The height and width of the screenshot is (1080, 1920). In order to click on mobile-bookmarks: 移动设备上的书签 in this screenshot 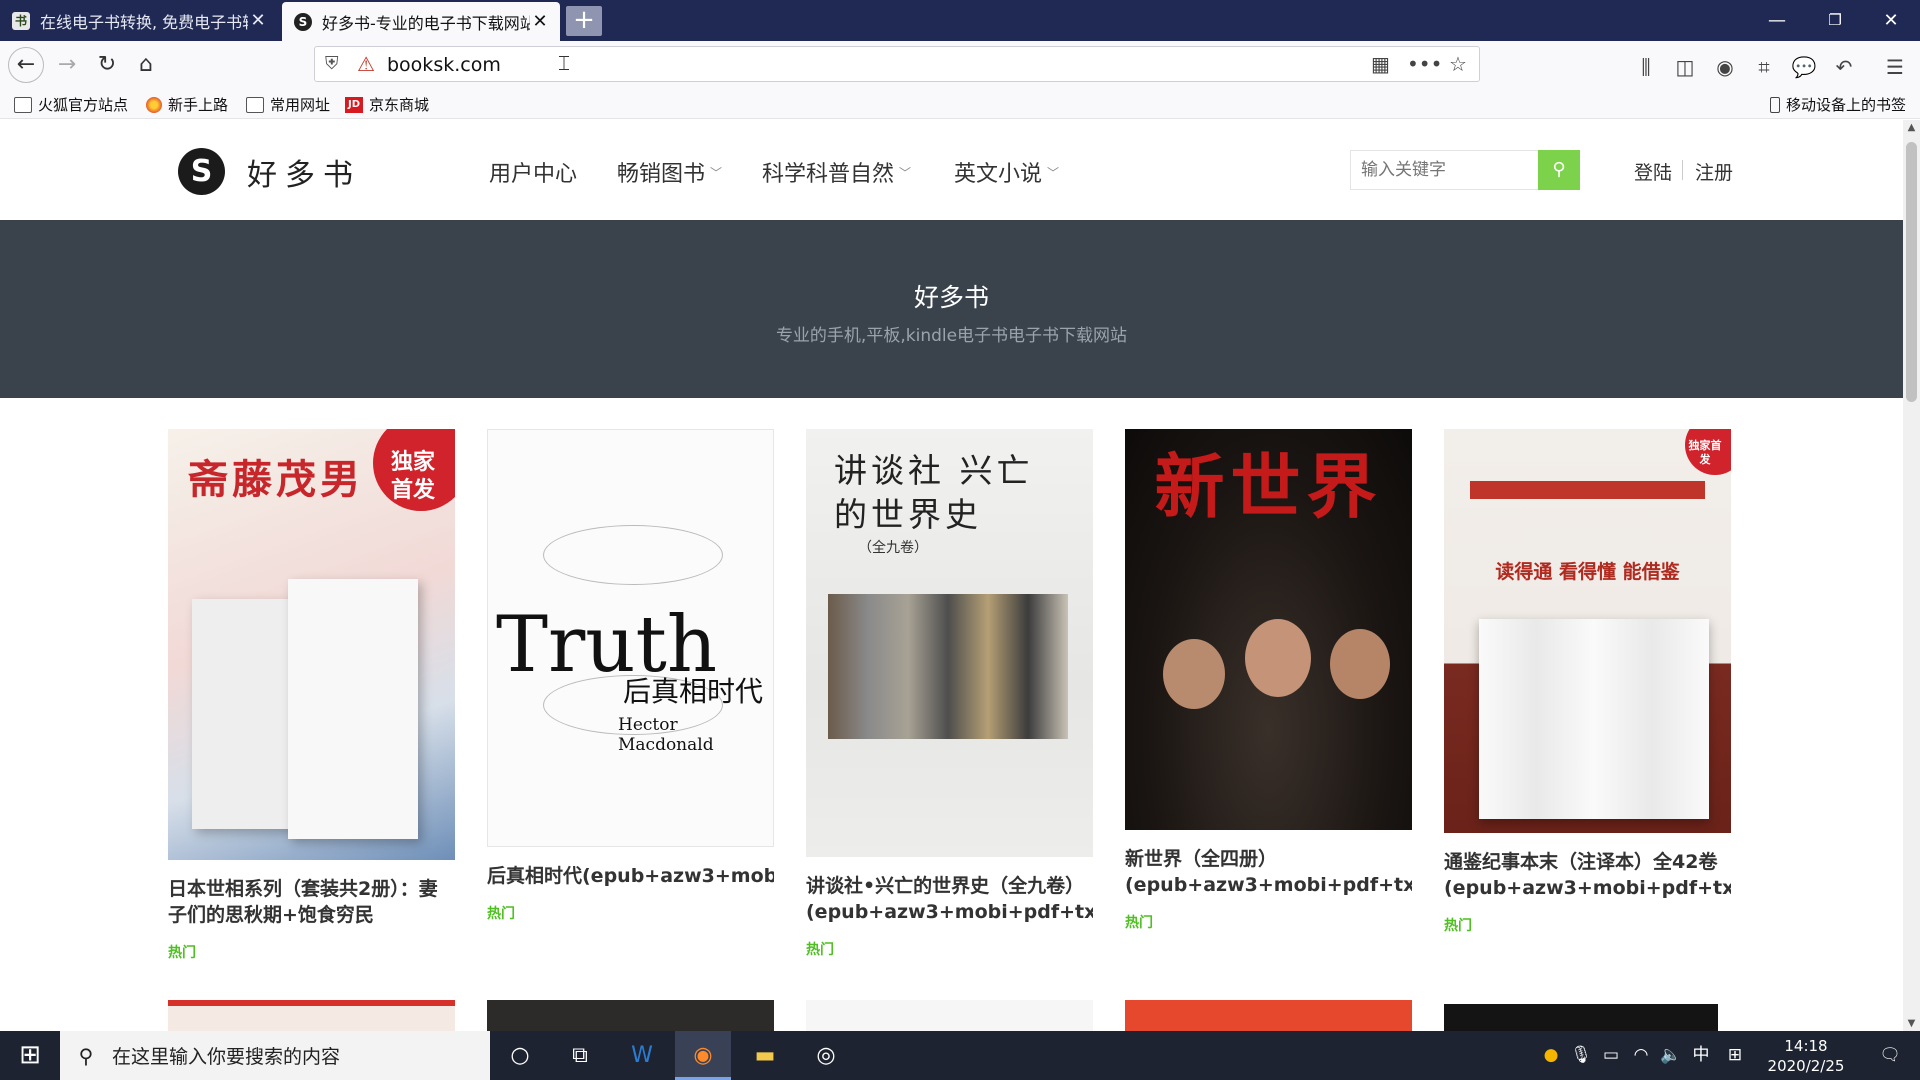, I will do `click(1838, 104)`.